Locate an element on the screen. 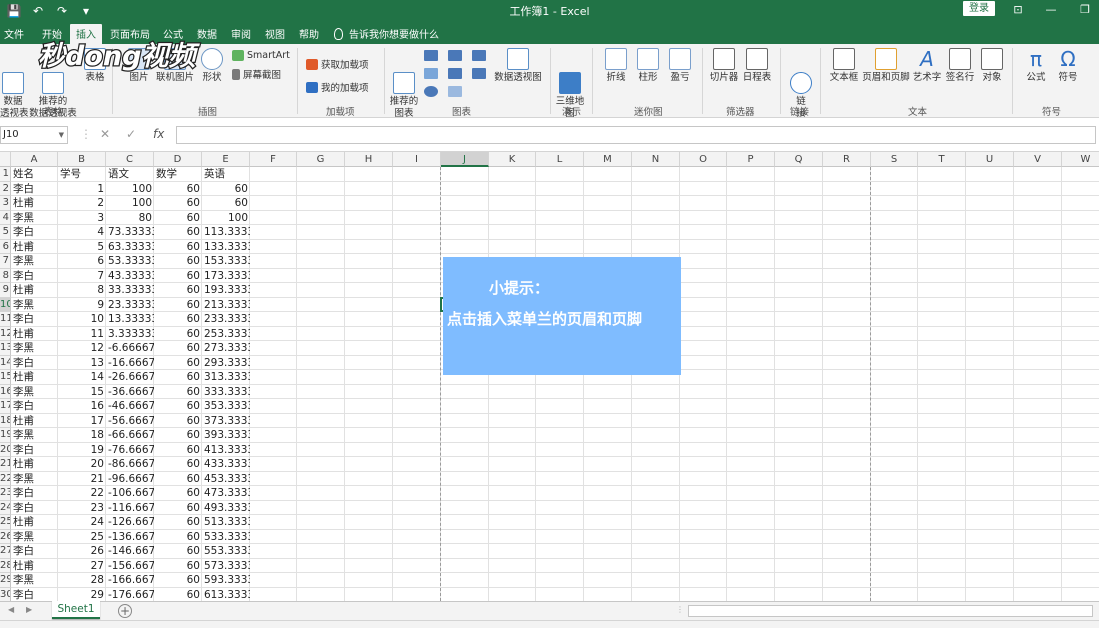 This screenshot has width=1099, height=628. table-cell: 19 is located at coordinates (82, 450).